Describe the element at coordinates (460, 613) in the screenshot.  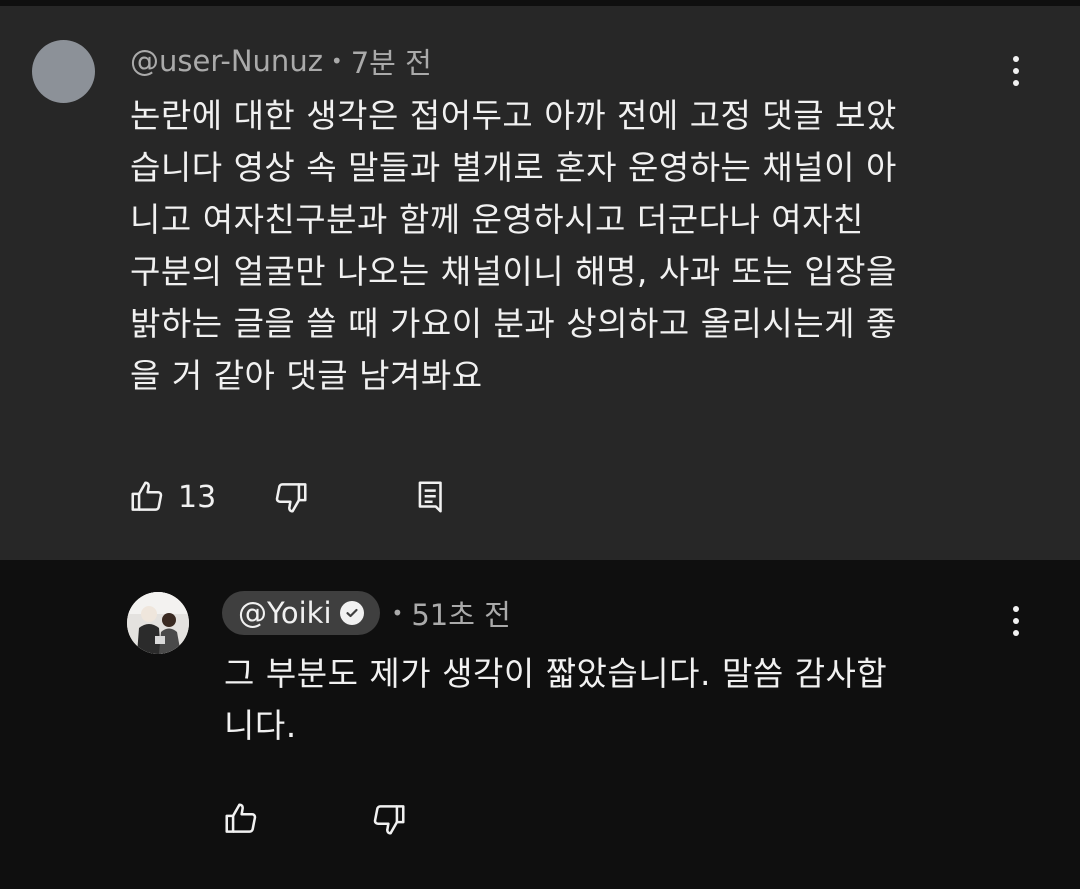
I see `reply-time: 51초 전` at that location.